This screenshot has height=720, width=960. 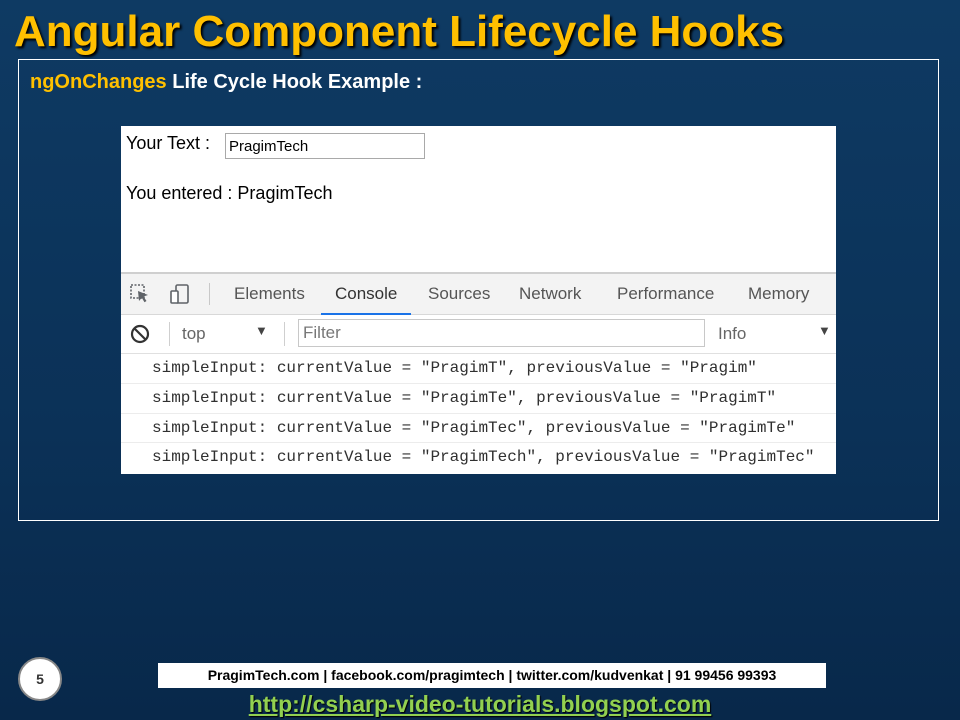 I want to click on slide-subtitle: ngOnChanges Life Cycle Hook Example :, so click(x=226, y=82).